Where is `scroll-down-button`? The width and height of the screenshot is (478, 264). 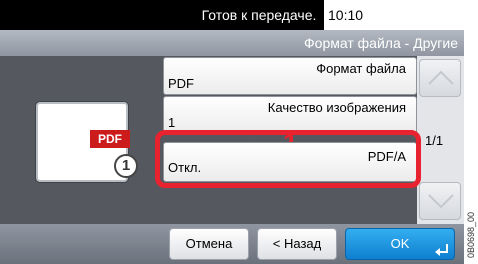 scroll-down-button is located at coordinates (440, 201).